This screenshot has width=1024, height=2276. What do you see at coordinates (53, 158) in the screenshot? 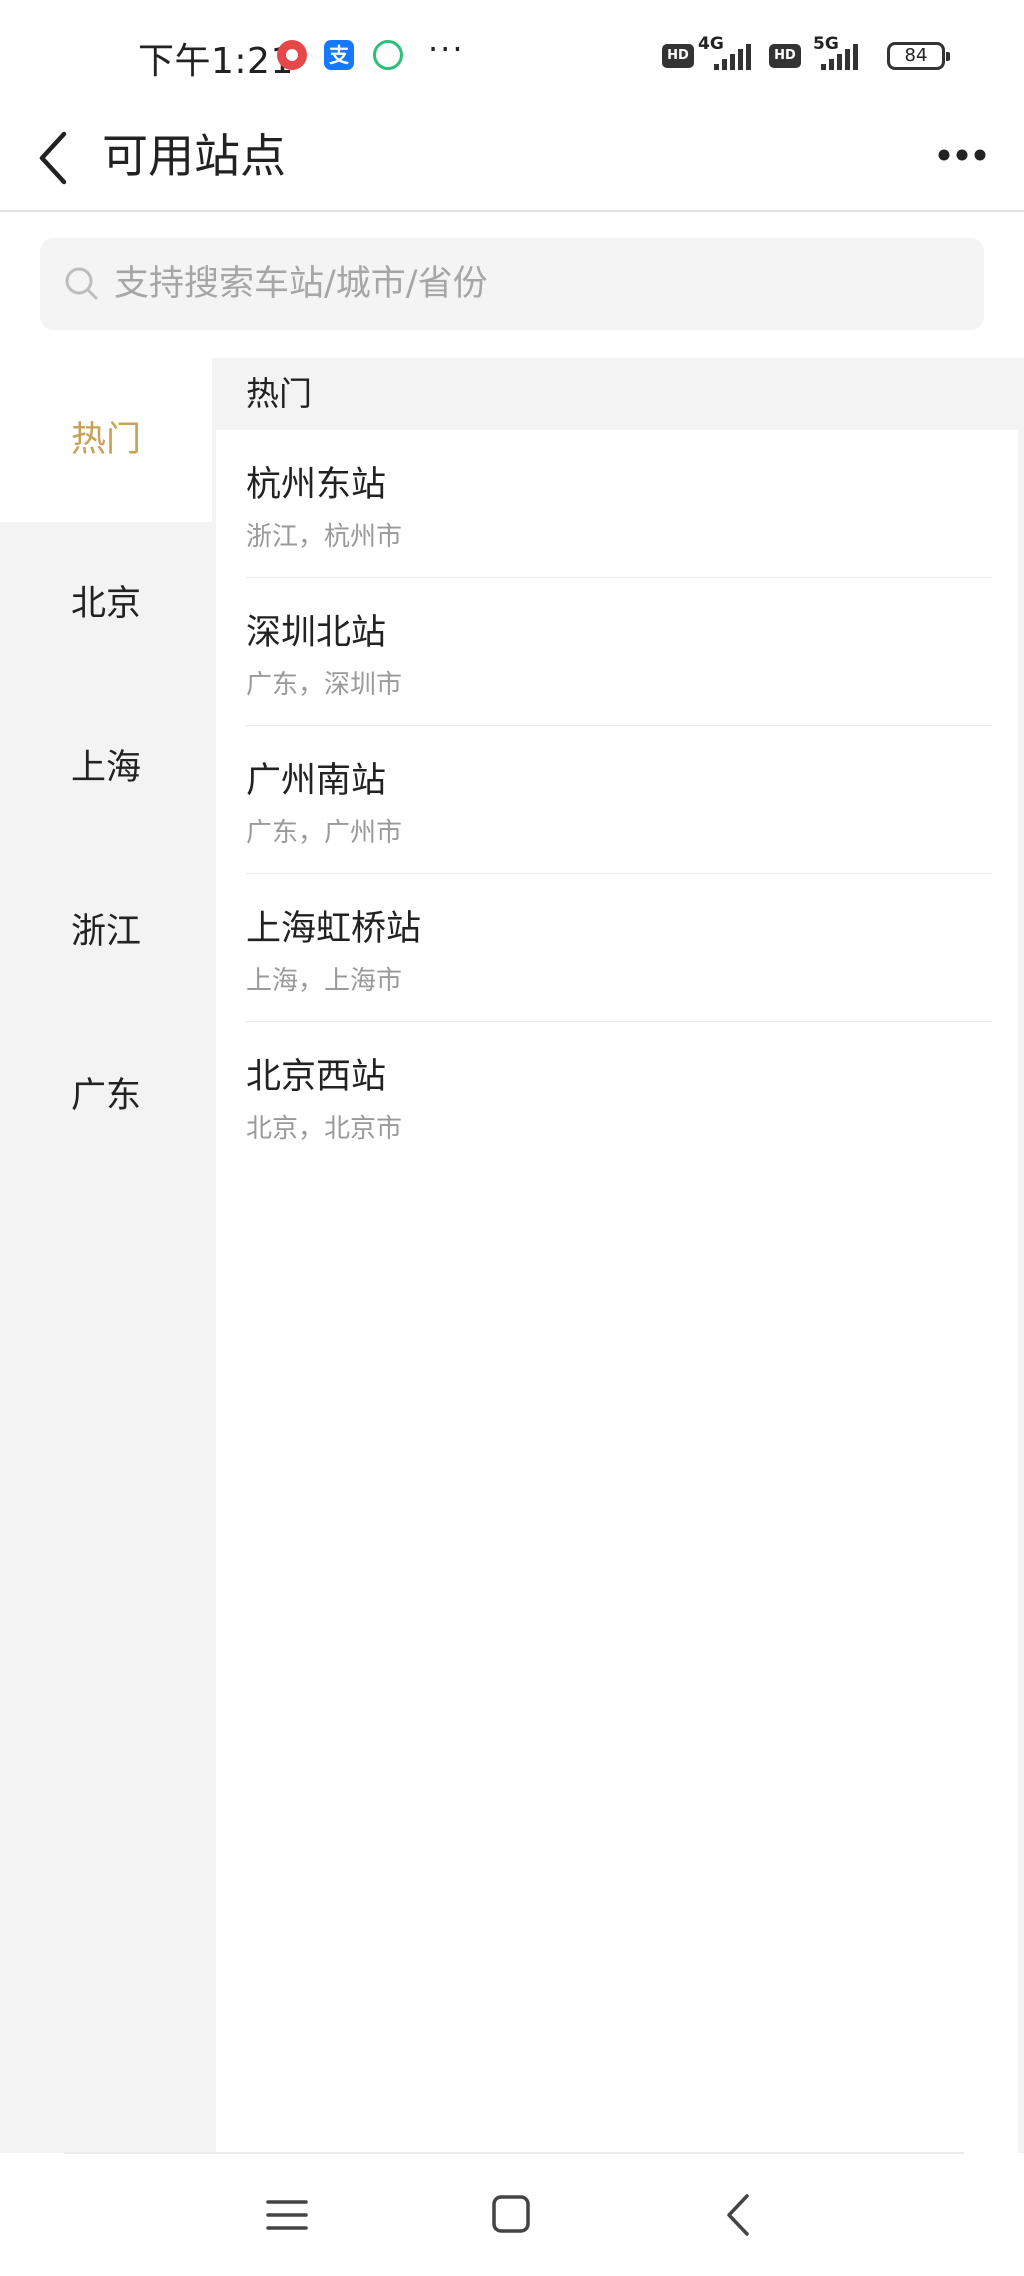
I see `chevron-left-icon` at bounding box center [53, 158].